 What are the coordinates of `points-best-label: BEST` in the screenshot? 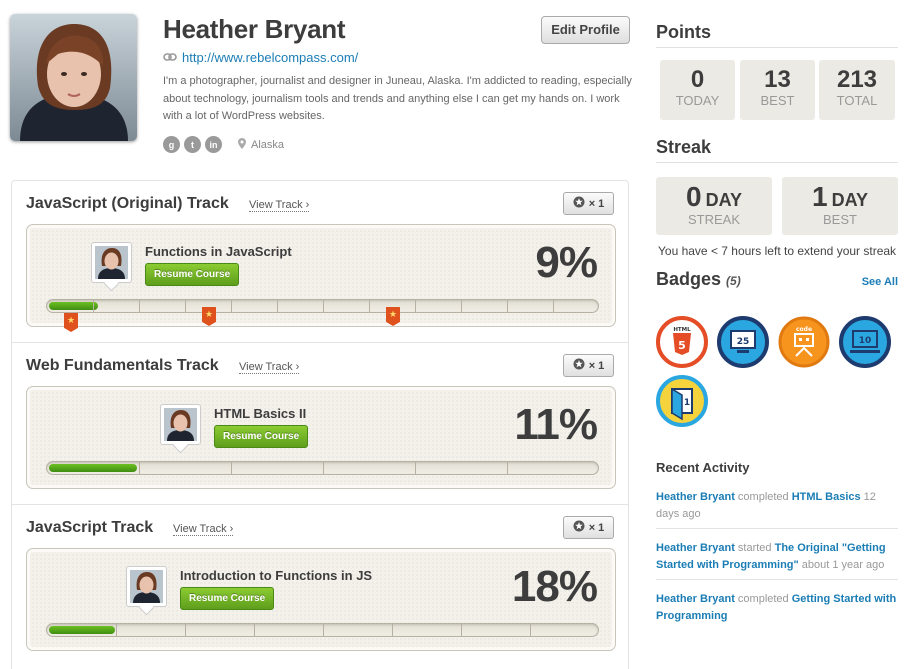 It's located at (777, 100).